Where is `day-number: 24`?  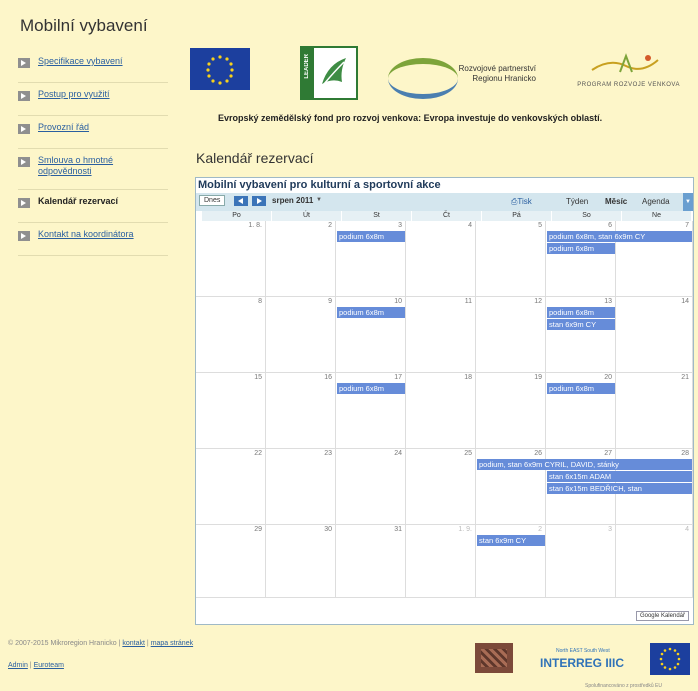
day-number: 24 is located at coordinates (398, 453).